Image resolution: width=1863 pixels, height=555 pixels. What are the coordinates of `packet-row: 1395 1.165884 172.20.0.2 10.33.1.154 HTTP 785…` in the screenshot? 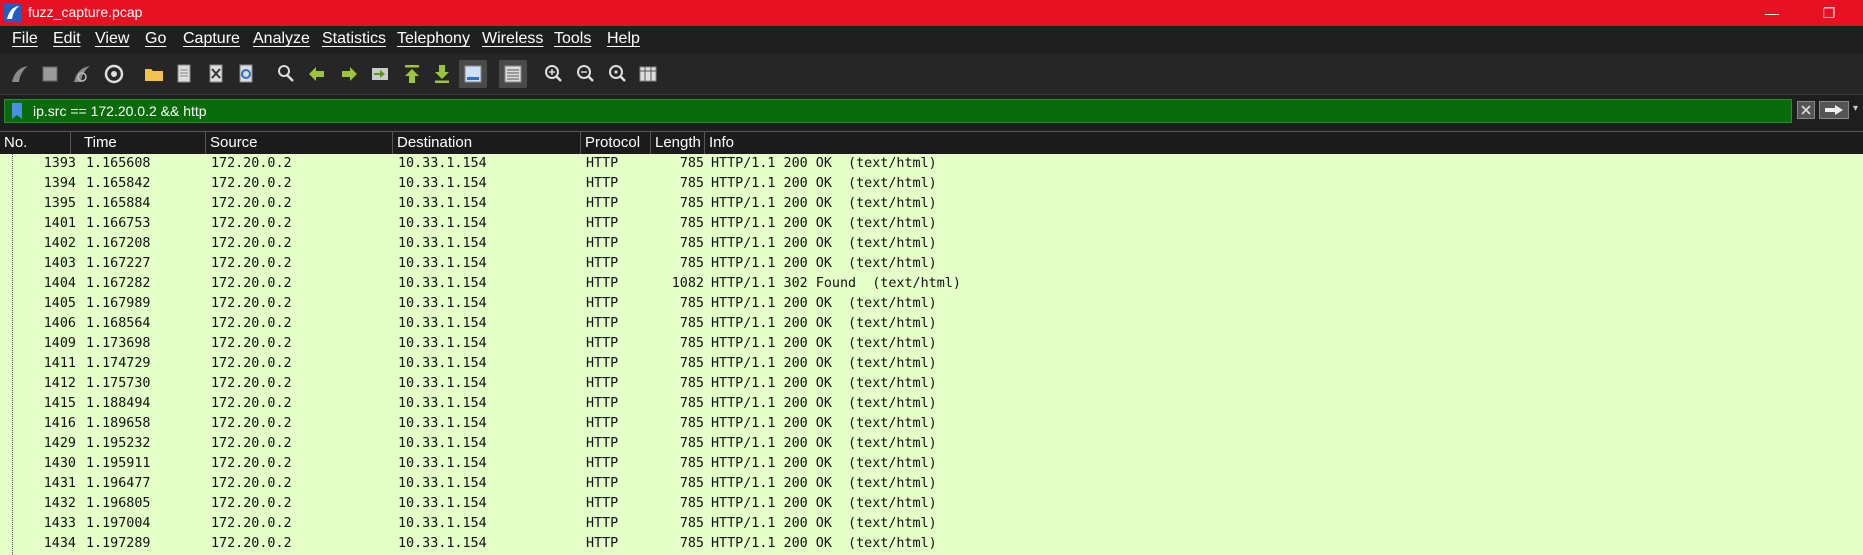 It's located at (931, 204).